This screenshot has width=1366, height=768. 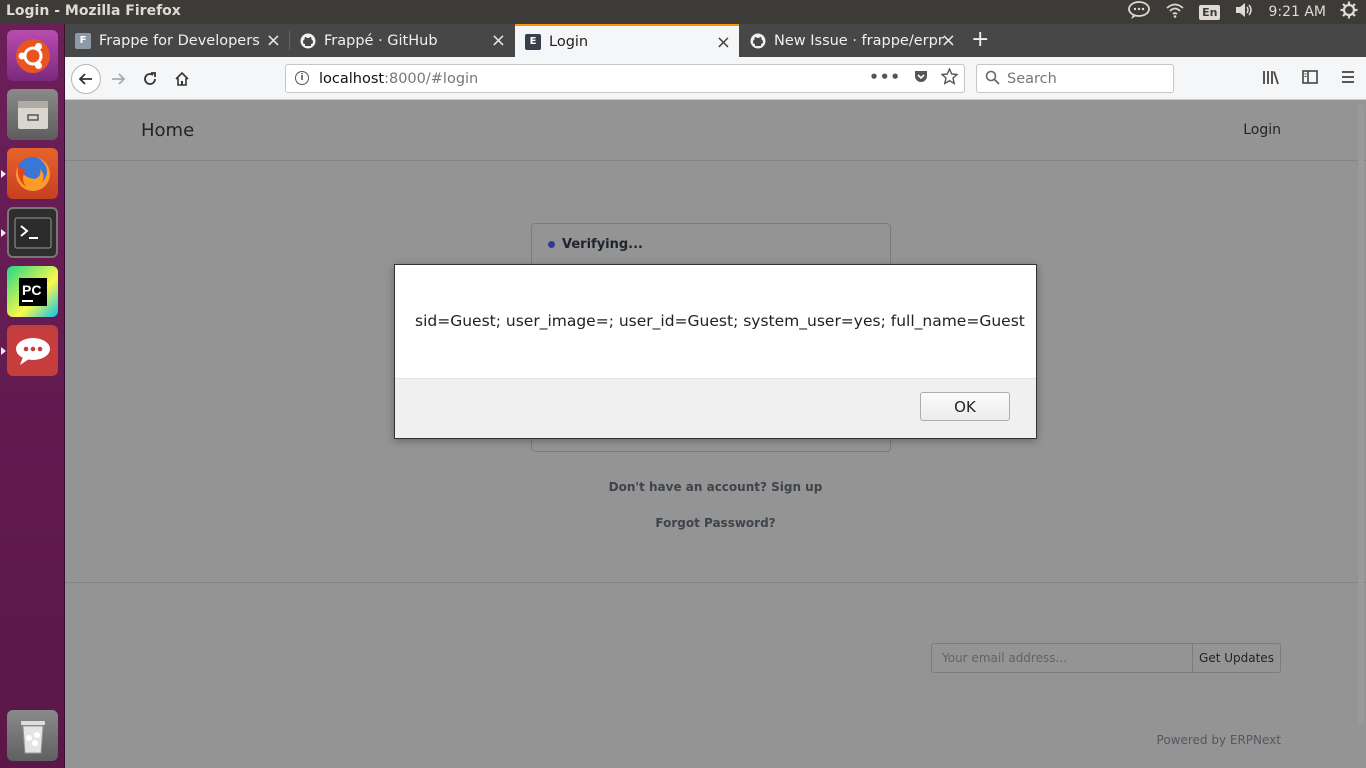 I want to click on arrow-left-icon, so click(x=85, y=79).